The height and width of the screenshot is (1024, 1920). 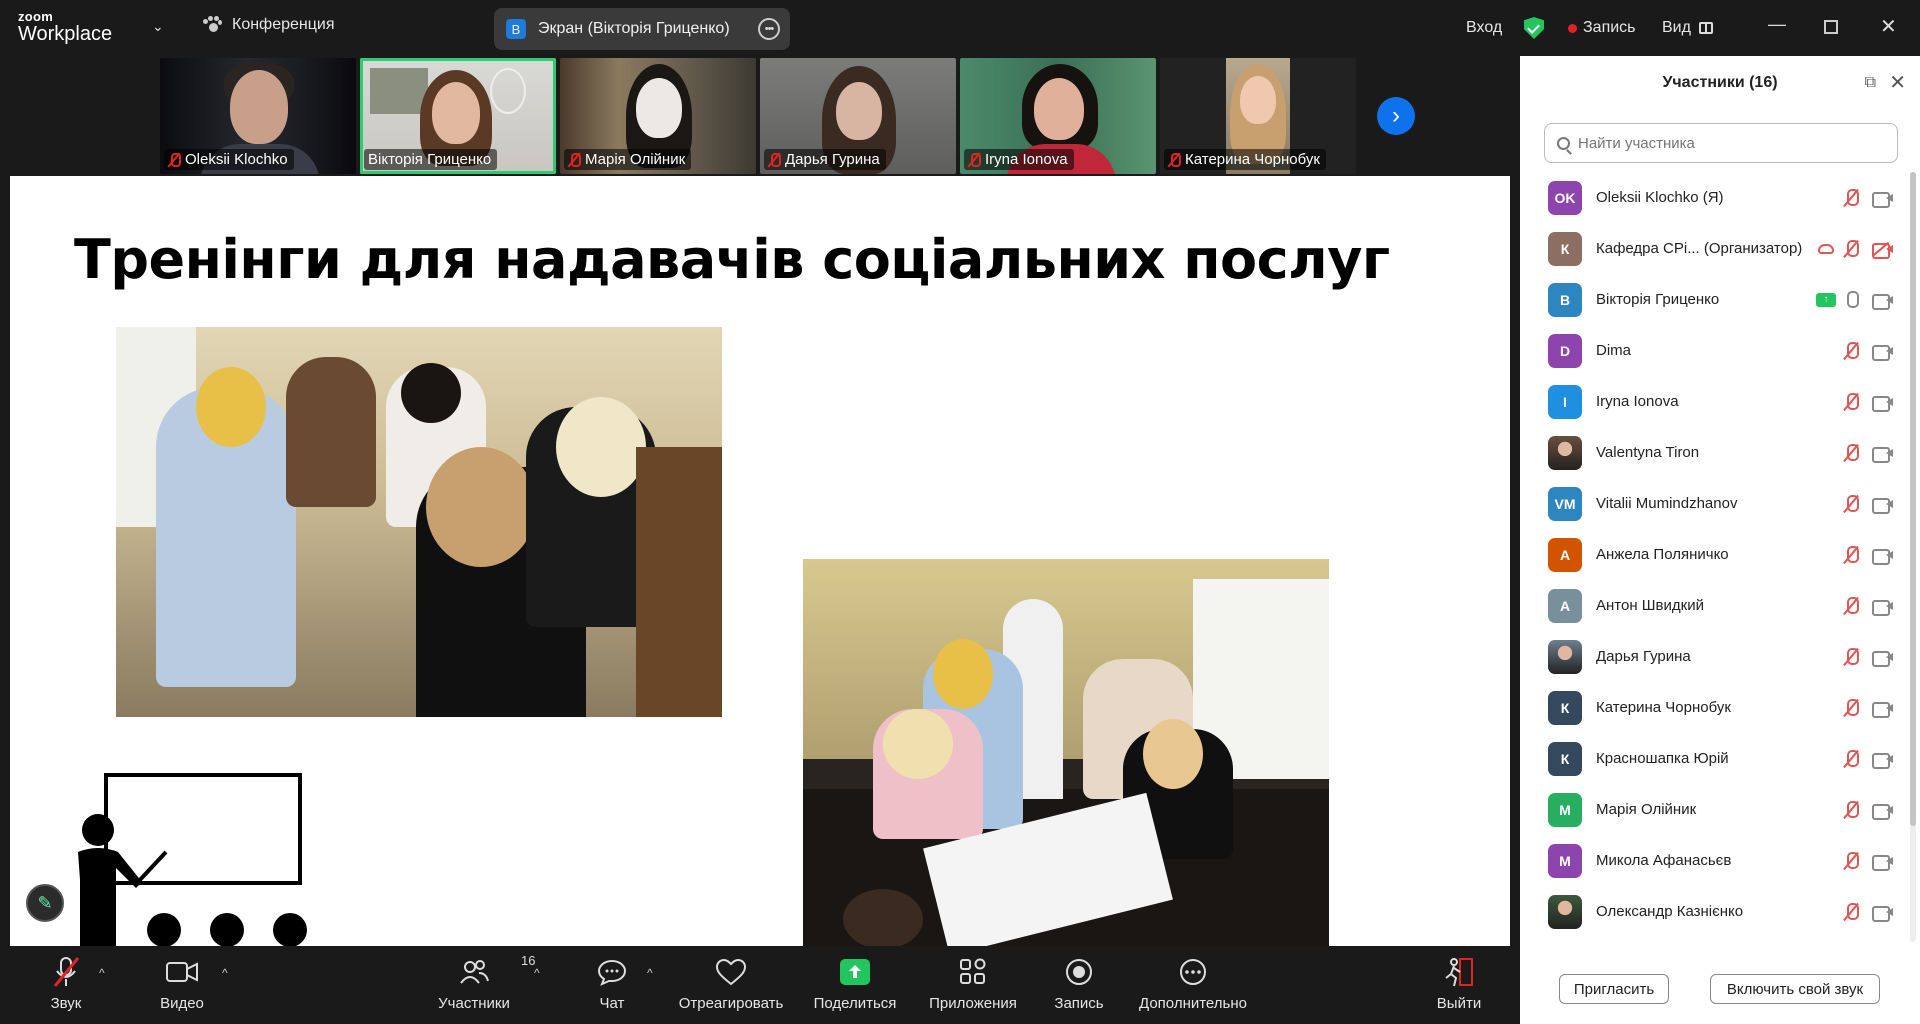 What do you see at coordinates (158, 26) in the screenshot?
I see `chevron-down-icon: ⌄` at bounding box center [158, 26].